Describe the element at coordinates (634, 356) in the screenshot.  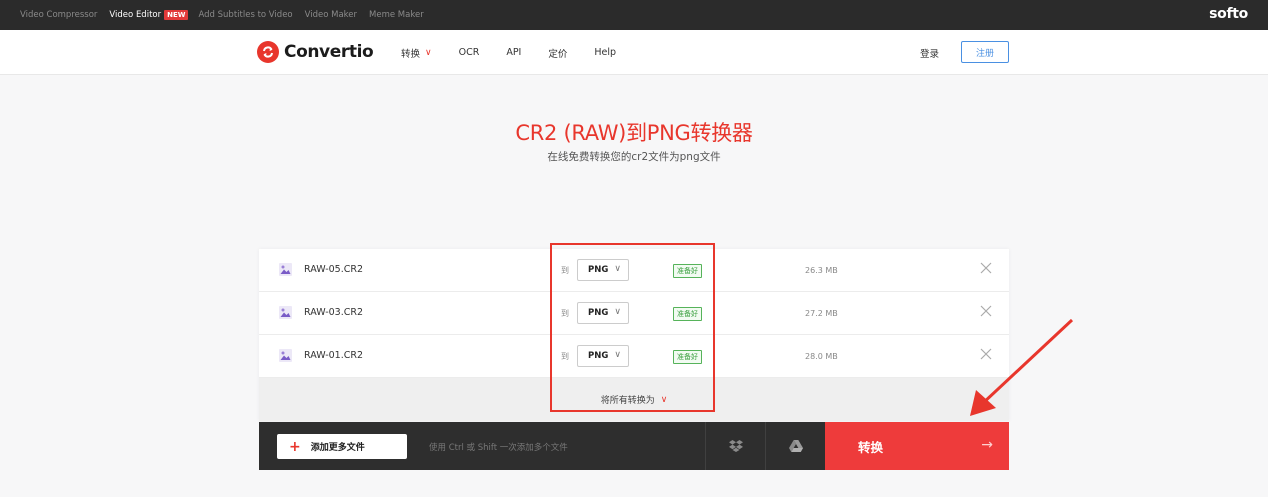
I see `file-row: RAW-01.CR2 到 PNG ∨ 准备好 28.0 MB` at that location.